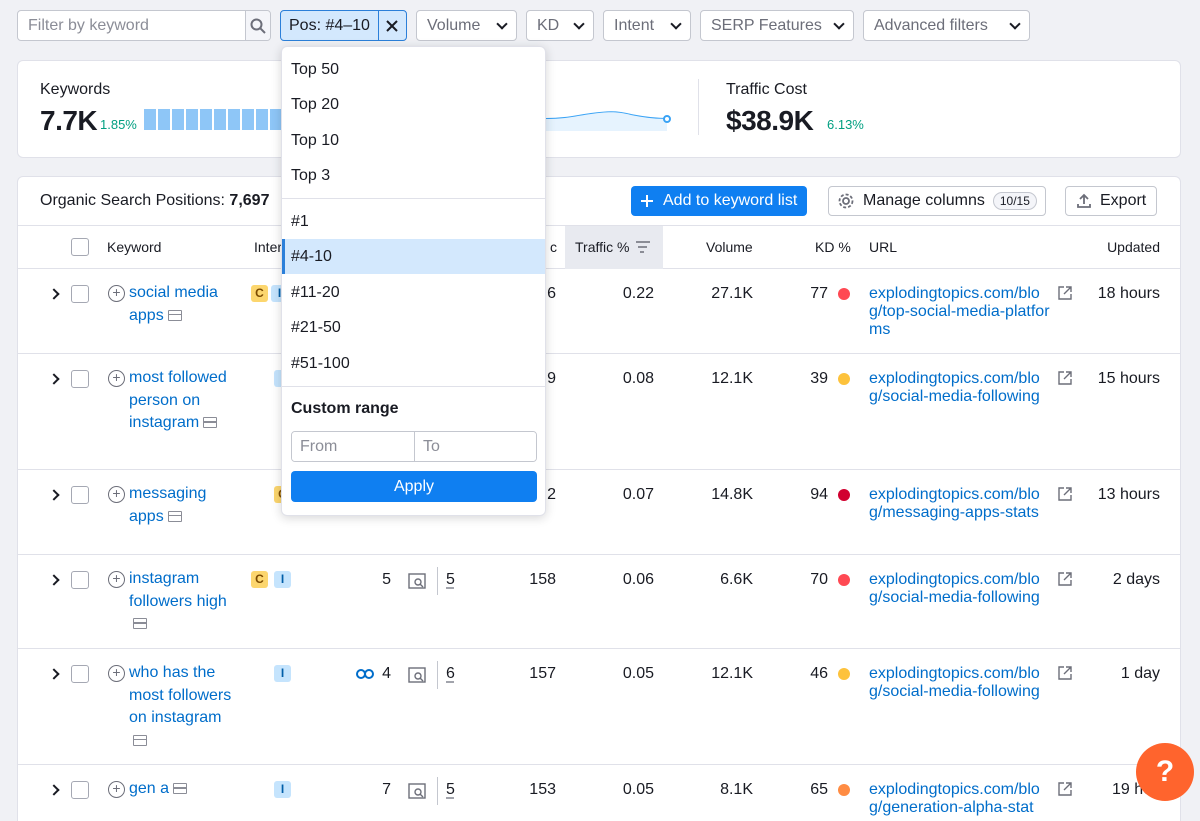 This screenshot has height=821, width=1200. Describe the element at coordinates (450, 674) in the screenshot. I see `serp-features-count: 6` at that location.